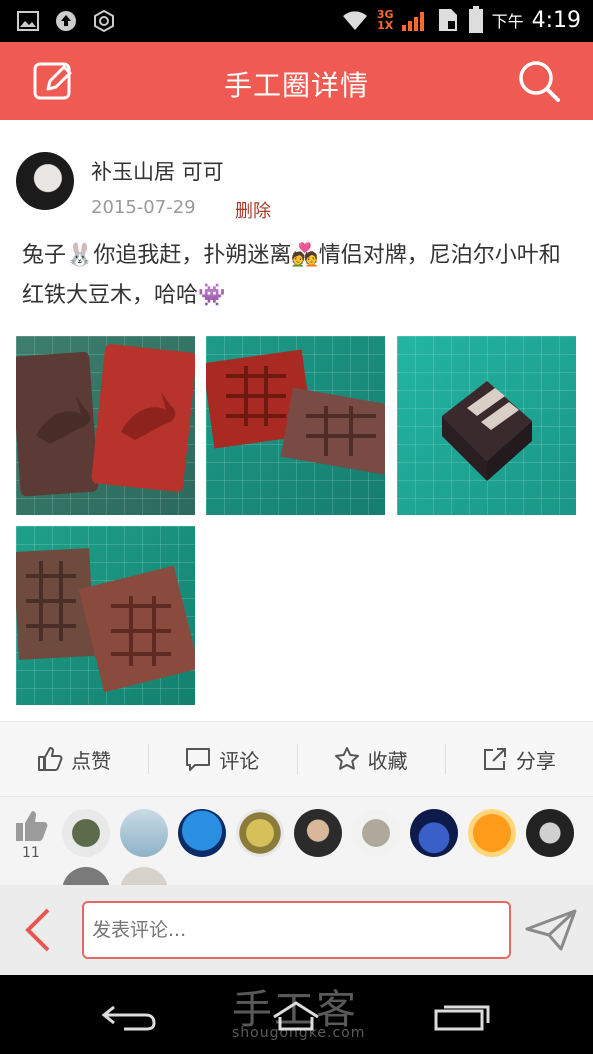  Describe the element at coordinates (45, 181) in the screenshot. I see `author-avatar` at that location.